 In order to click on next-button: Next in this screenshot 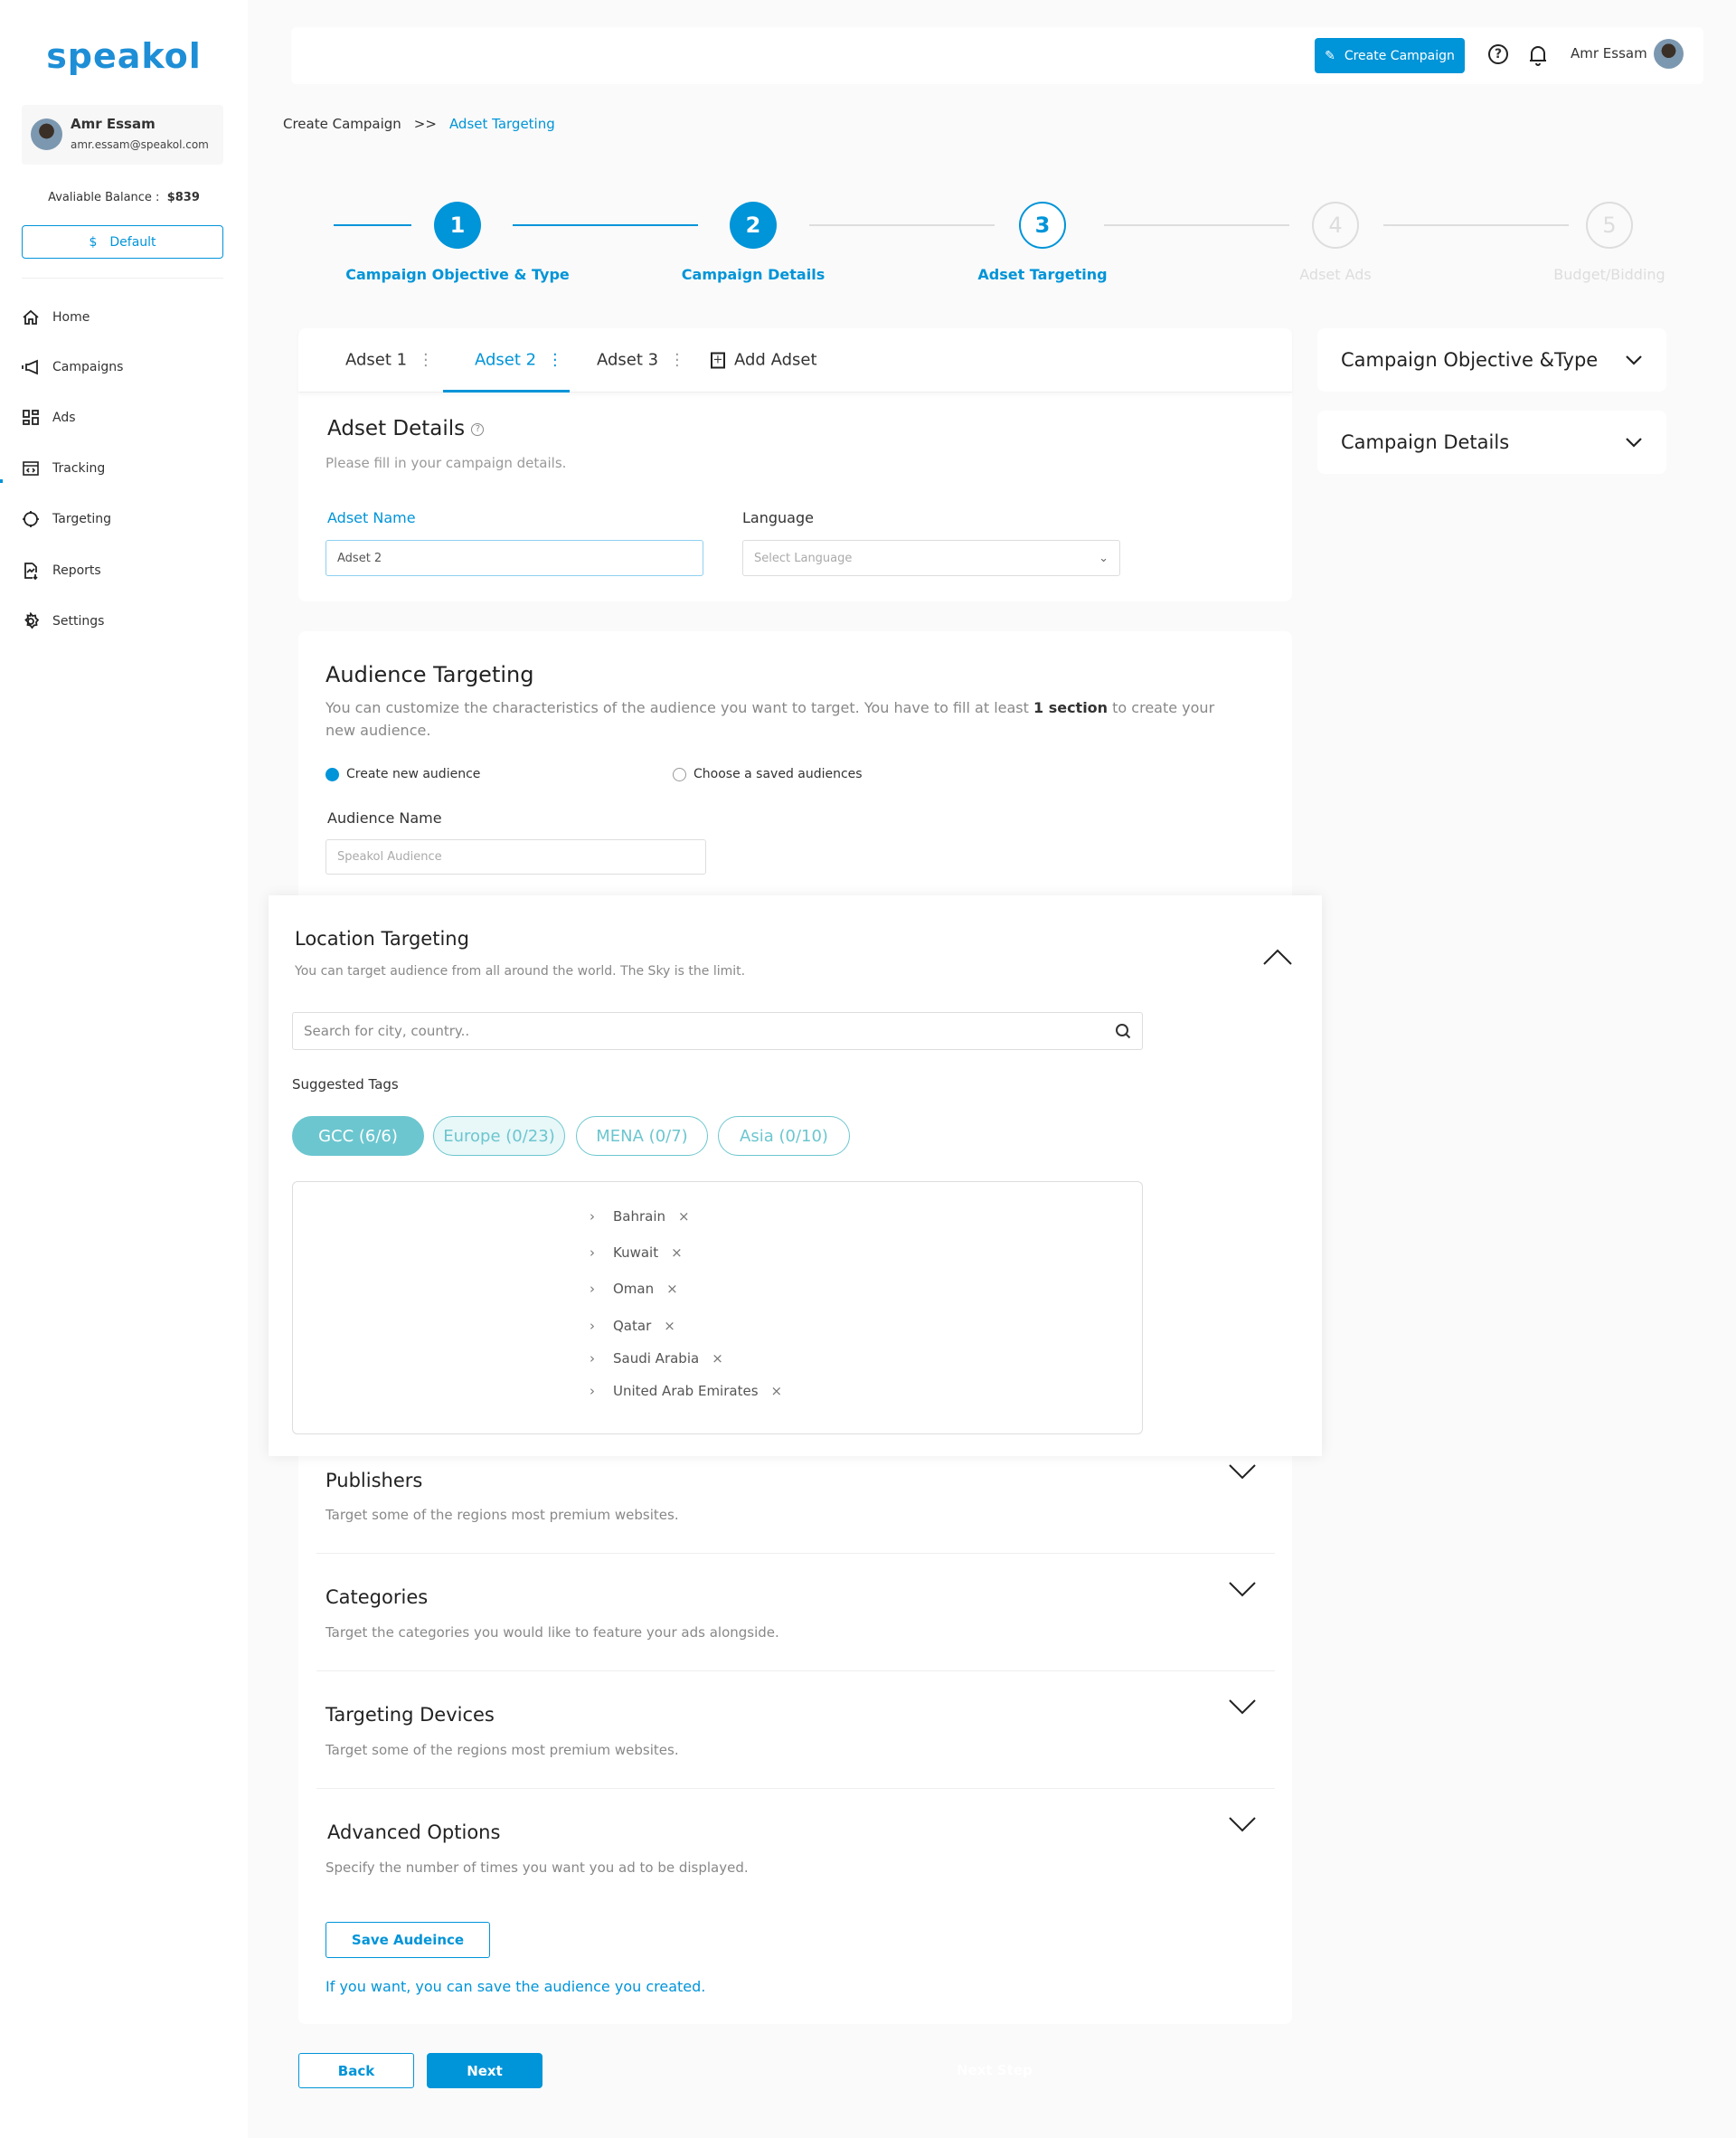, I will do `click(484, 2070)`.